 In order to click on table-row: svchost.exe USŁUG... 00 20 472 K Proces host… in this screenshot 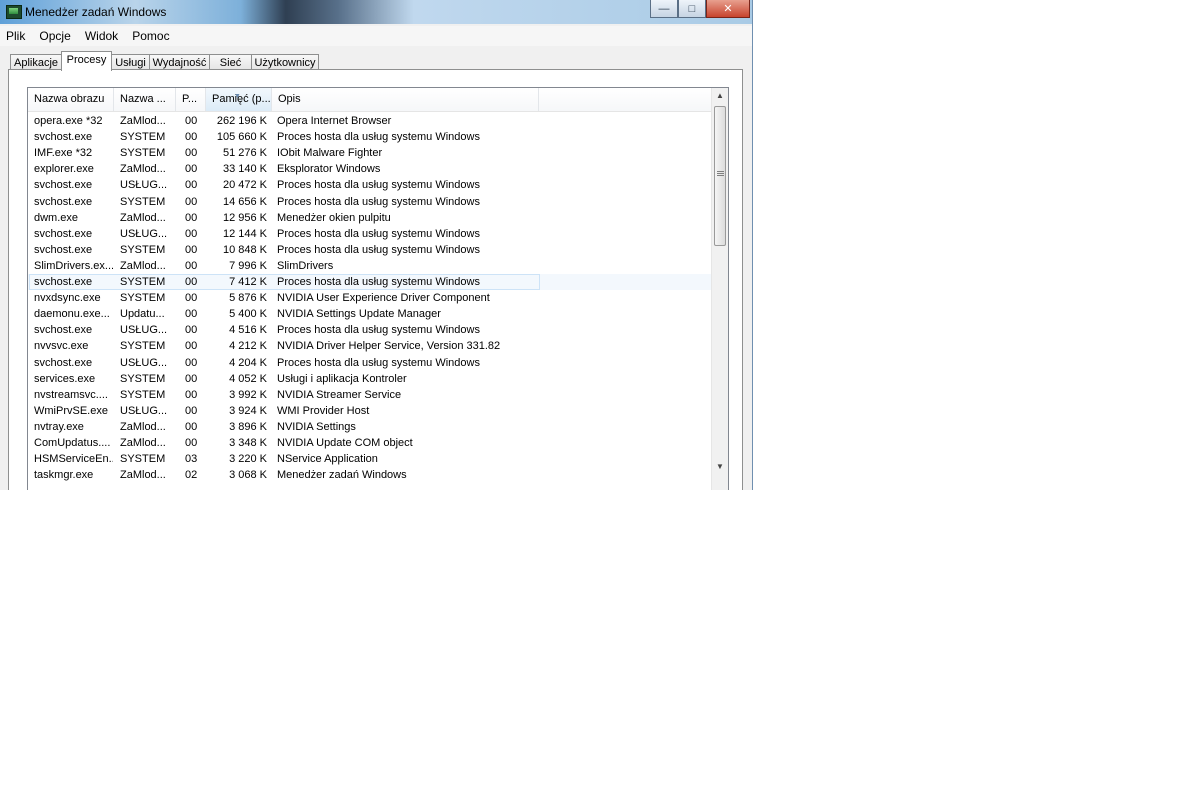, I will do `click(369, 185)`.